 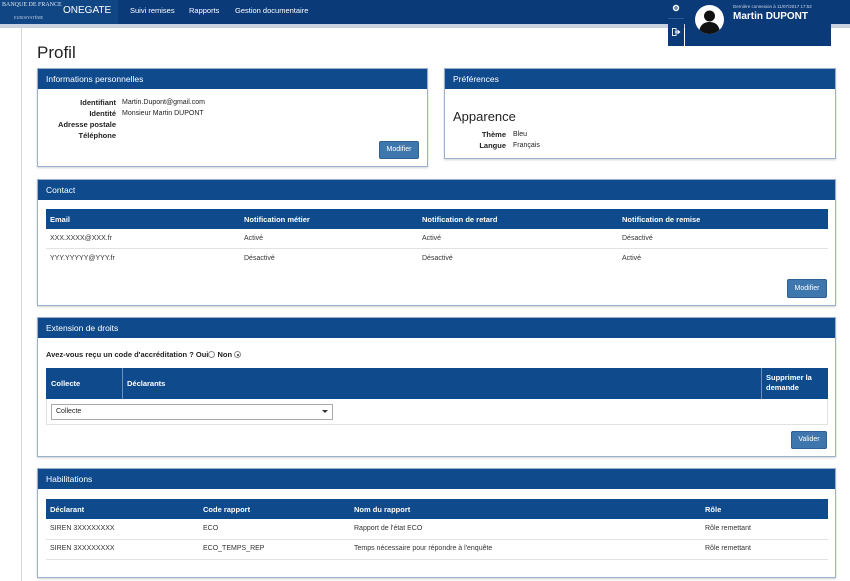 I want to click on personal-modify-button: Modifier, so click(x=399, y=150).